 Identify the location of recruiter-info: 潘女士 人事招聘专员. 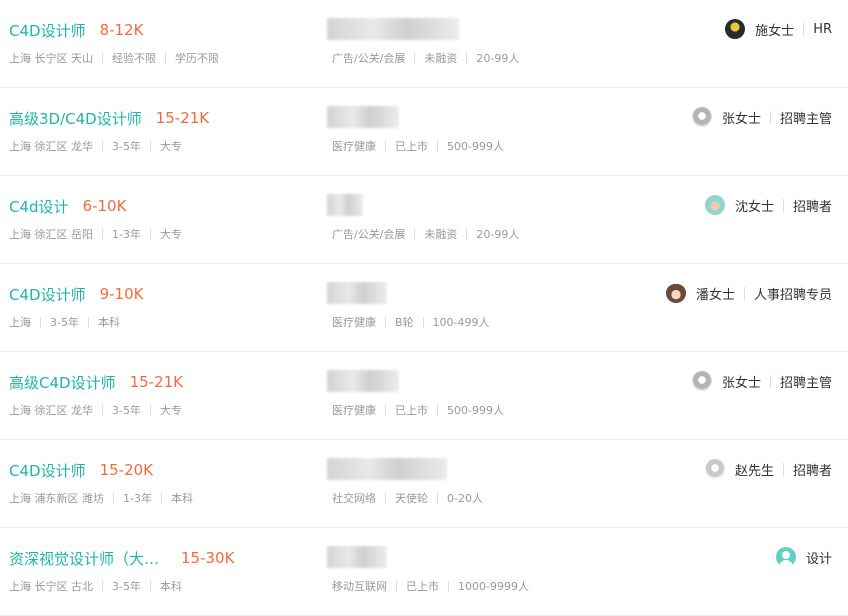
(748, 293).